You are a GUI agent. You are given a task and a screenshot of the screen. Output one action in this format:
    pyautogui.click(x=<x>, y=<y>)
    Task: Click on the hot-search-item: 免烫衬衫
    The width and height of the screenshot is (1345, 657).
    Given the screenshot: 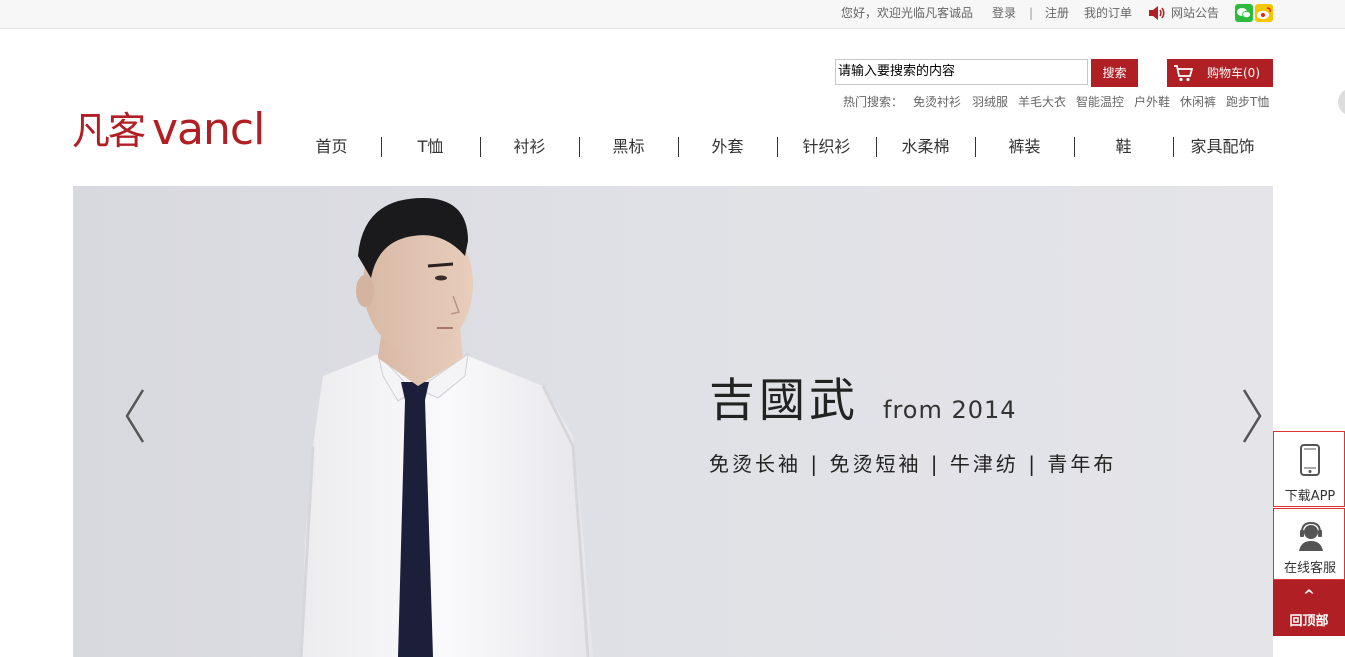 What is the action you would take?
    pyautogui.click(x=937, y=101)
    